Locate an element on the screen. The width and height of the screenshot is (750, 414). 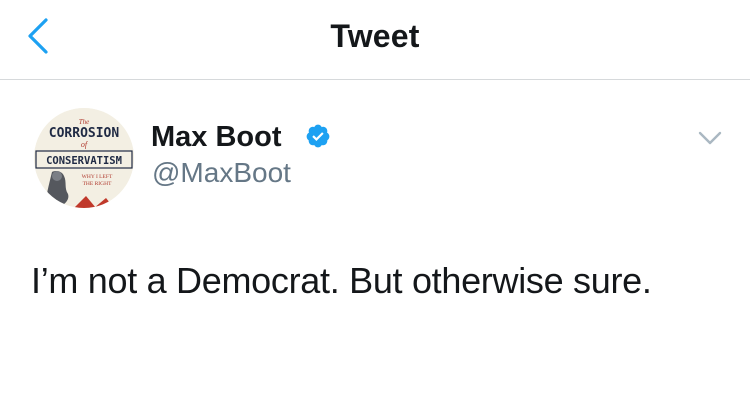
verified-badge-icon is located at coordinates (318, 136).